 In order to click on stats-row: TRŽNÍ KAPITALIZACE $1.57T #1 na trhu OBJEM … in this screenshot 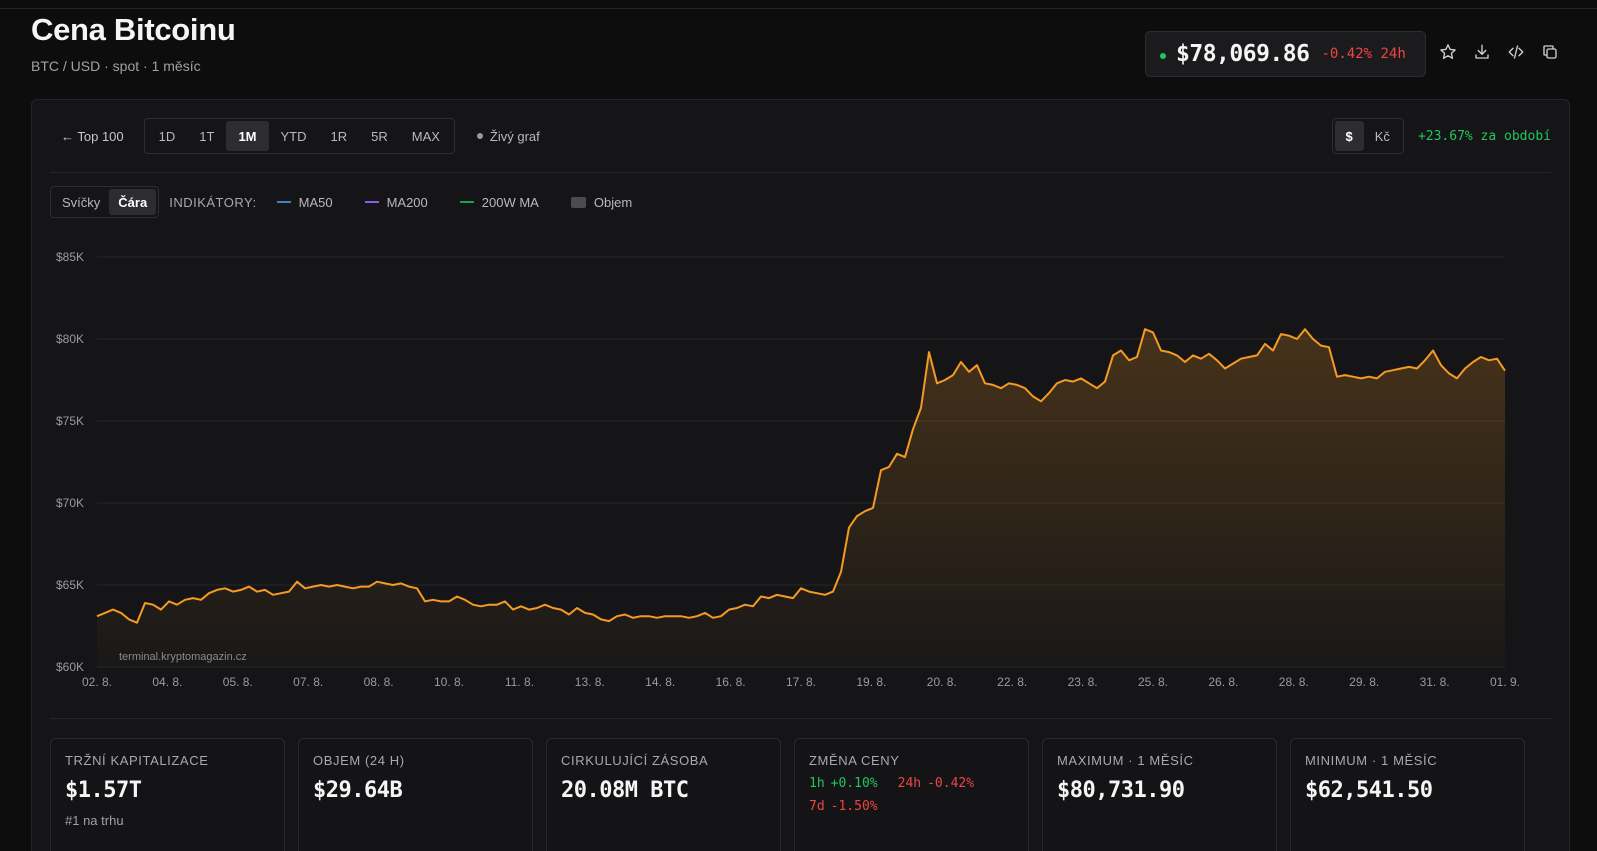, I will do `click(787, 794)`.